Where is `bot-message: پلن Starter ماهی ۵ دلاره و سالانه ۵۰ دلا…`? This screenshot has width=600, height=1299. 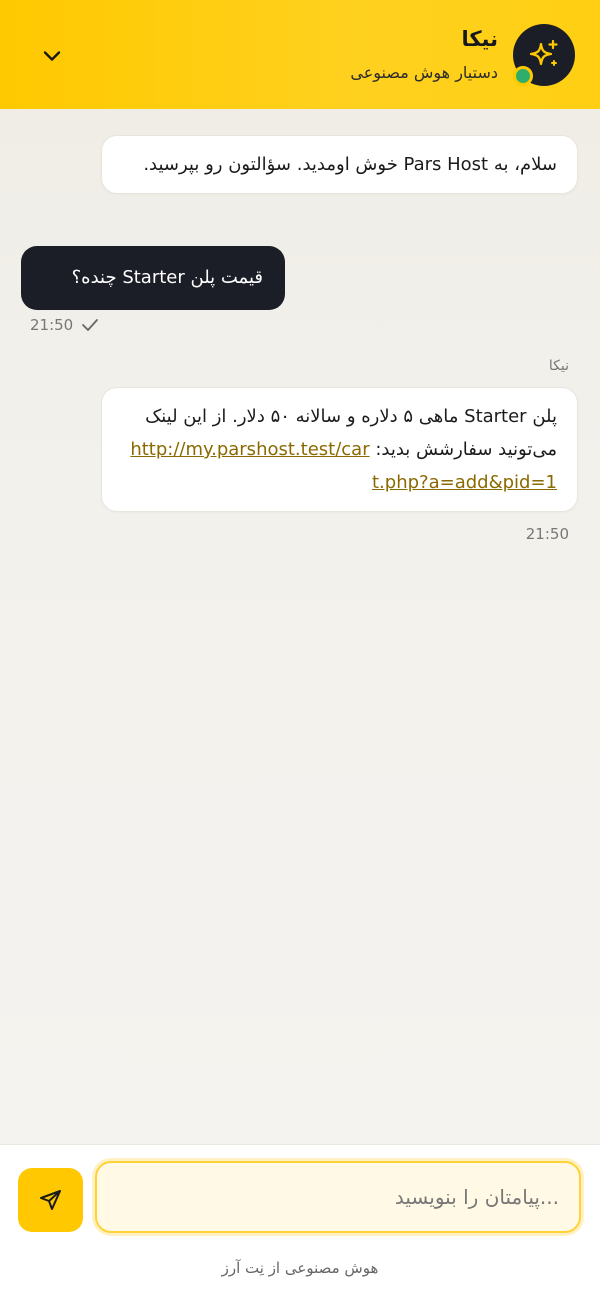 bot-message: پلن Starter ماهی ۵ دلاره و سالانه ۵۰ دلا… is located at coordinates (339, 449).